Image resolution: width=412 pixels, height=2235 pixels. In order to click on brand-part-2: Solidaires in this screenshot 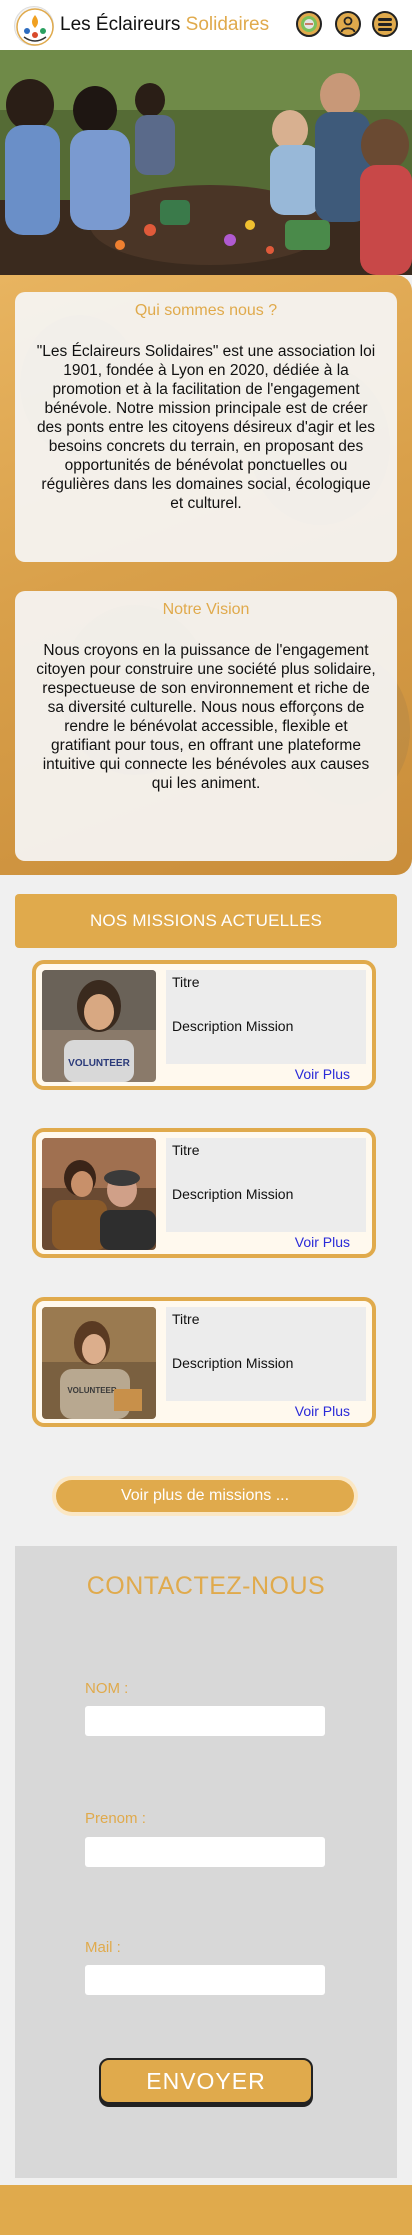, I will do `click(227, 24)`.